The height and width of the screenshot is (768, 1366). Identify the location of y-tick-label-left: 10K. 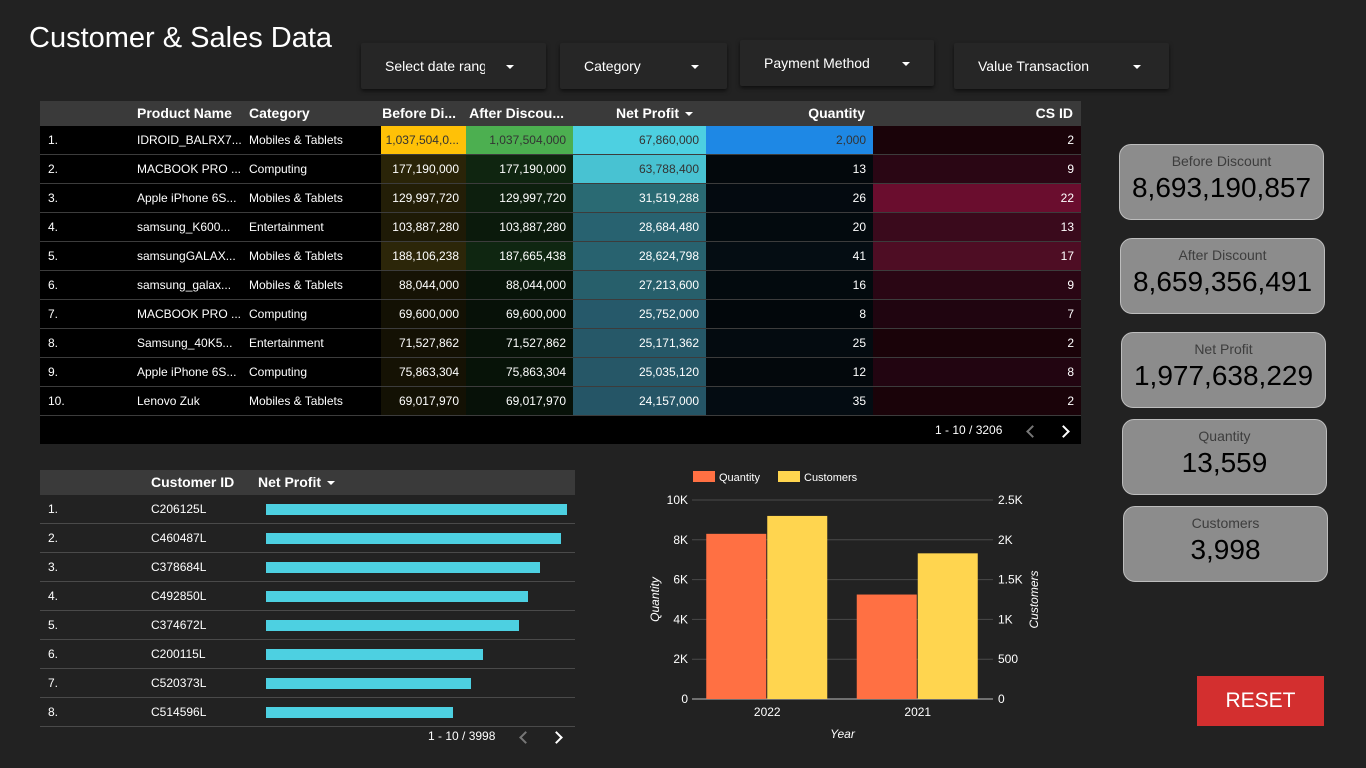
(677, 500).